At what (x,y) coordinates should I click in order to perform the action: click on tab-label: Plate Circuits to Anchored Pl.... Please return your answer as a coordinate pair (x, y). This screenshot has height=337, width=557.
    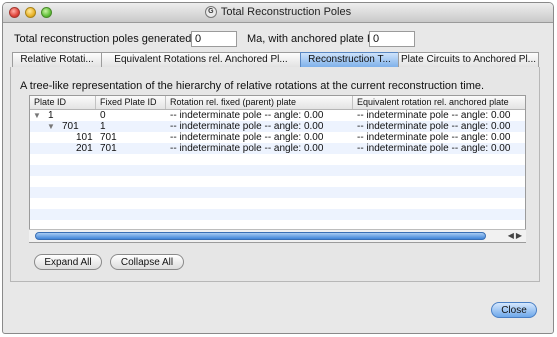
    Looking at the image, I should click on (468, 59).